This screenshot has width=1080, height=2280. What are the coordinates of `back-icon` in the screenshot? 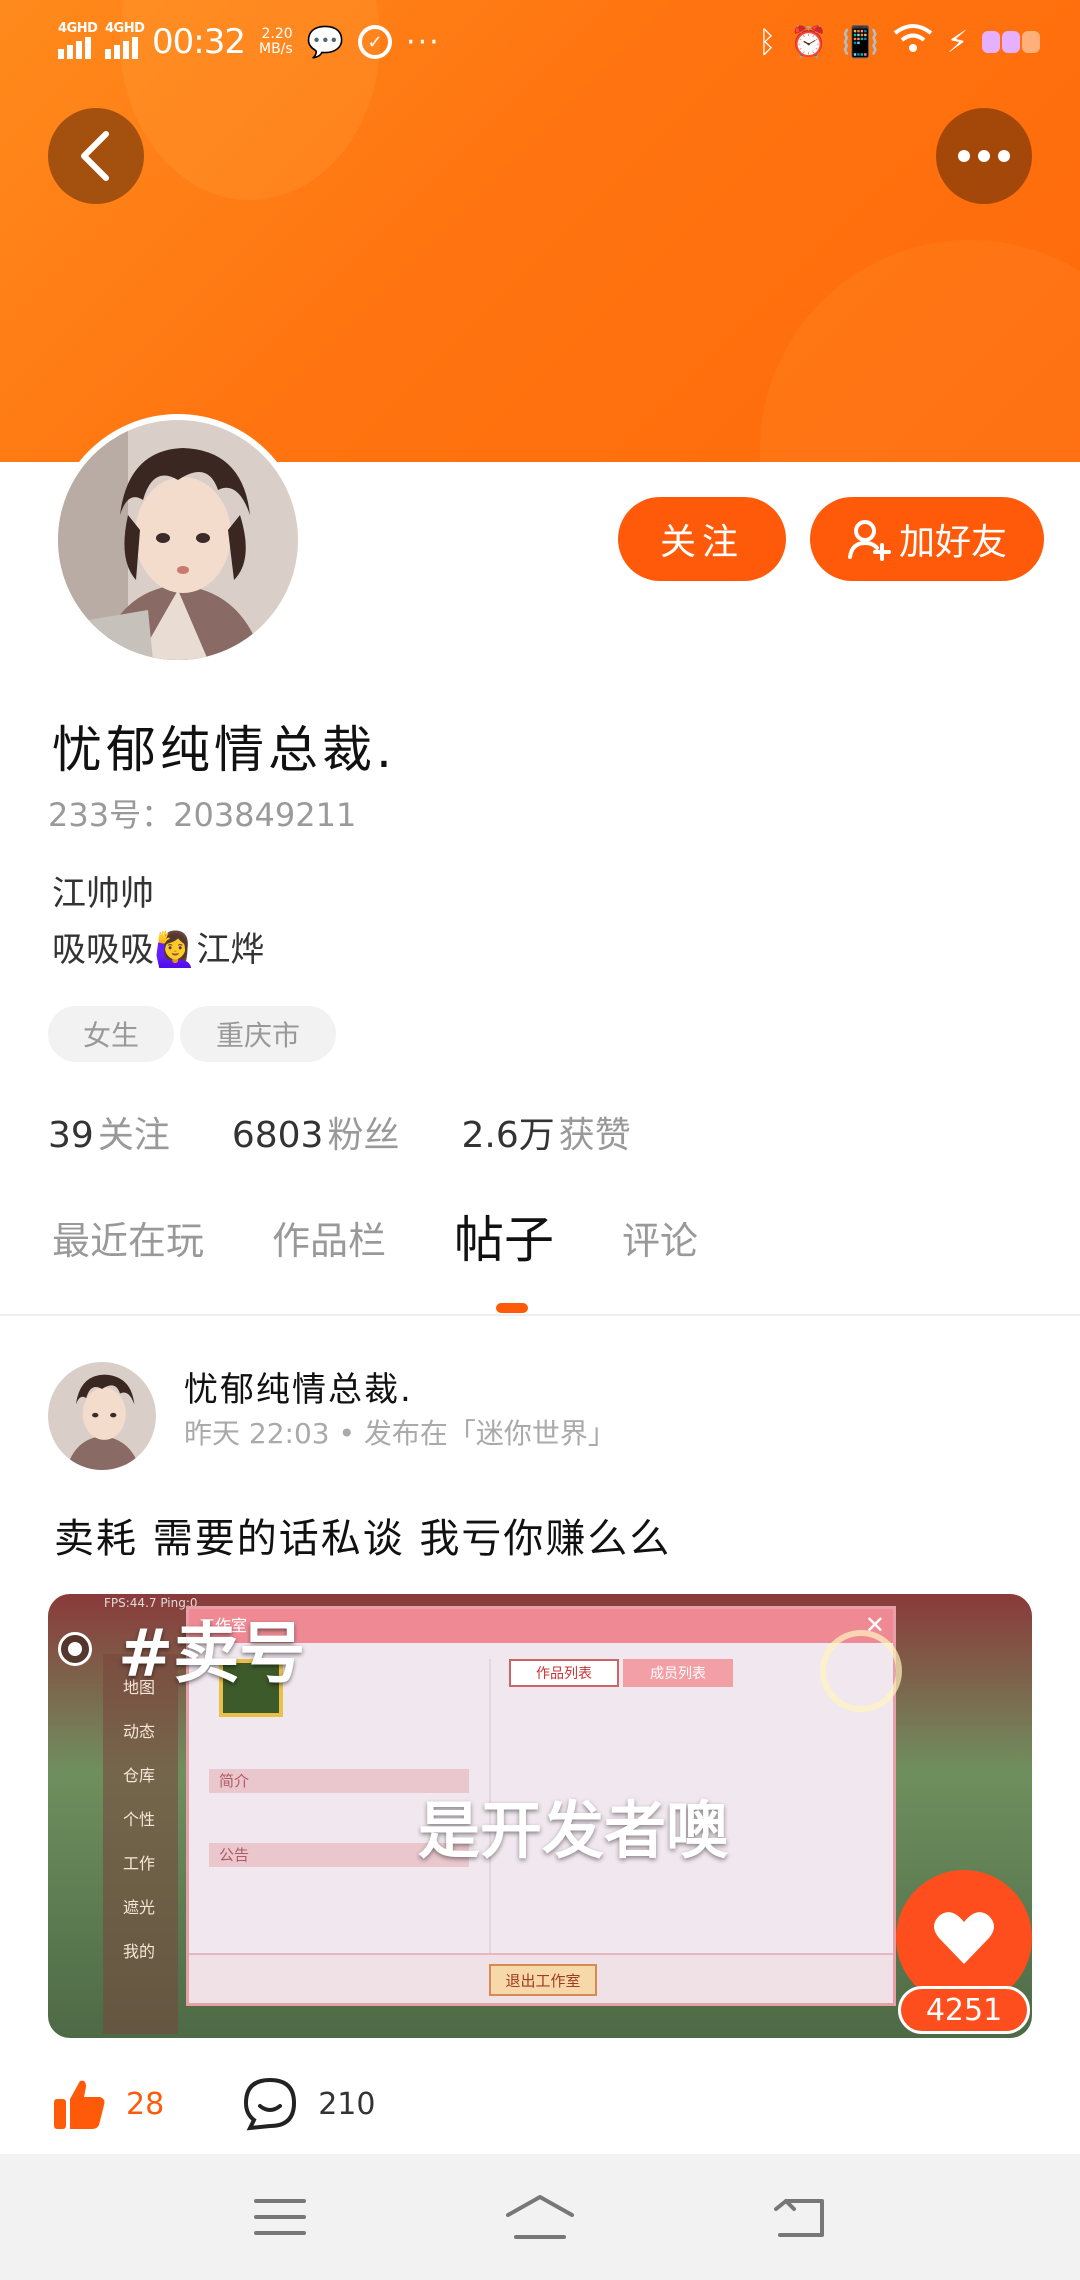 It's located at (799, 2218).